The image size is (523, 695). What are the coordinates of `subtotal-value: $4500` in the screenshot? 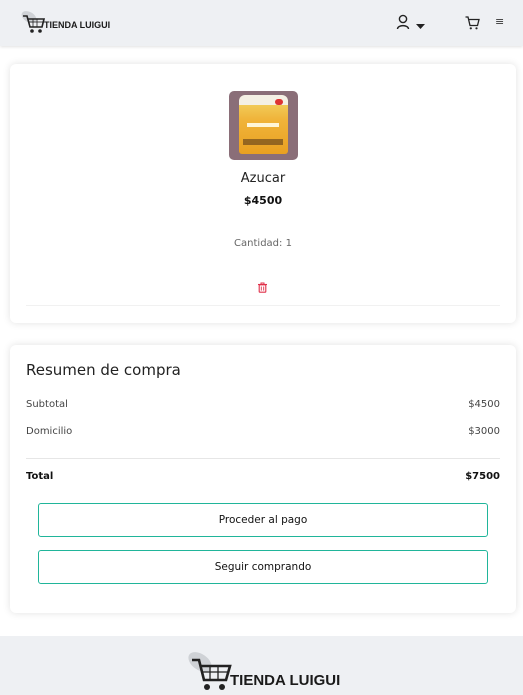 It's located at (484, 404).